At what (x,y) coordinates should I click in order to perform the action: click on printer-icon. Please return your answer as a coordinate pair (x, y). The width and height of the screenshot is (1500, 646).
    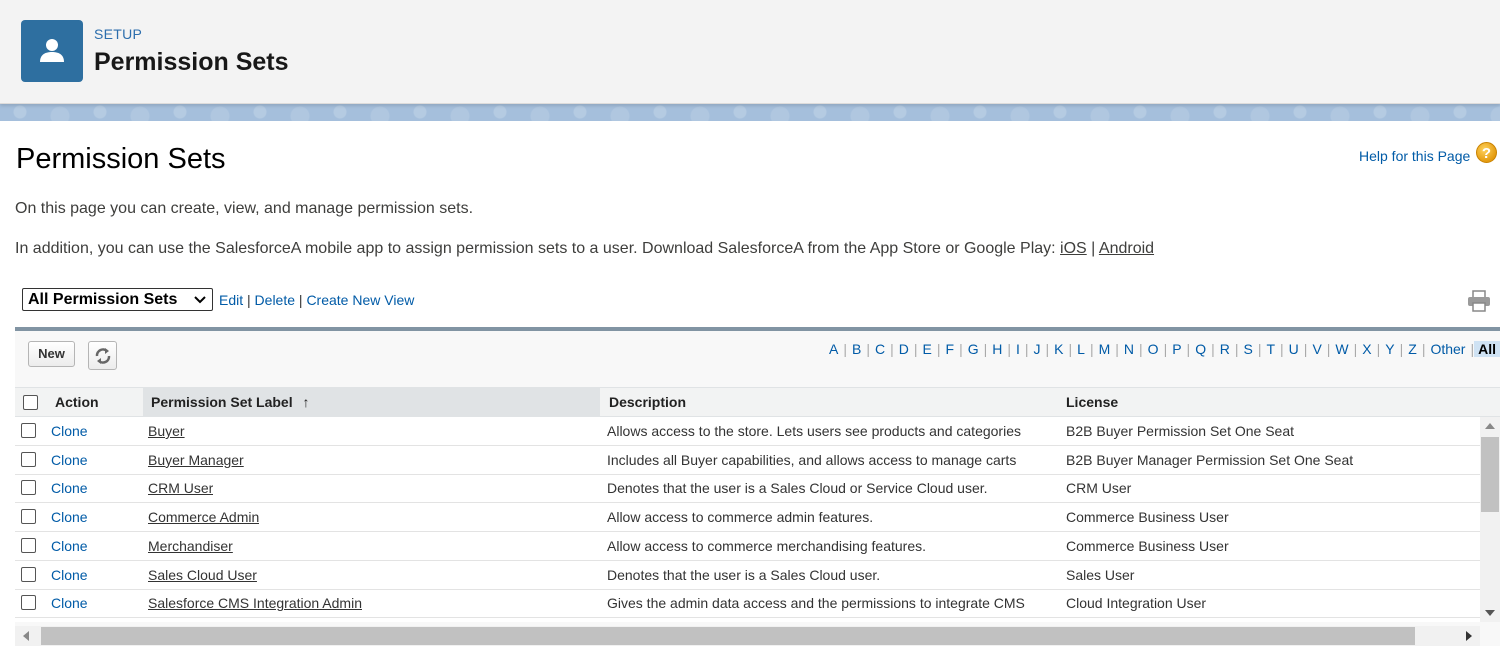
    Looking at the image, I should click on (1479, 303).